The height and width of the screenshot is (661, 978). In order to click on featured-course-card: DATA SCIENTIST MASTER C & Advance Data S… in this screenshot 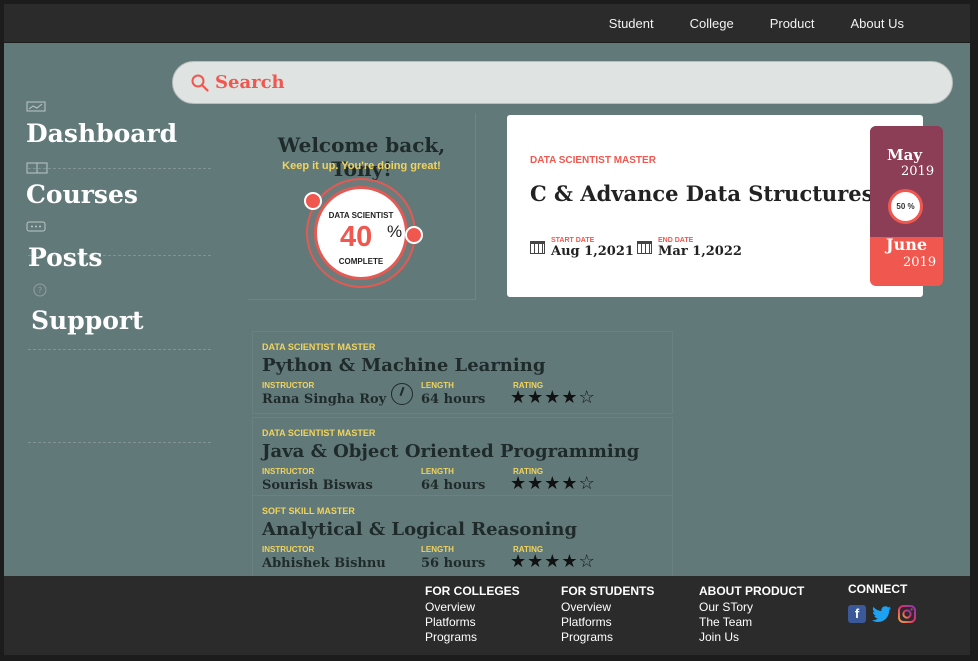, I will do `click(715, 206)`.